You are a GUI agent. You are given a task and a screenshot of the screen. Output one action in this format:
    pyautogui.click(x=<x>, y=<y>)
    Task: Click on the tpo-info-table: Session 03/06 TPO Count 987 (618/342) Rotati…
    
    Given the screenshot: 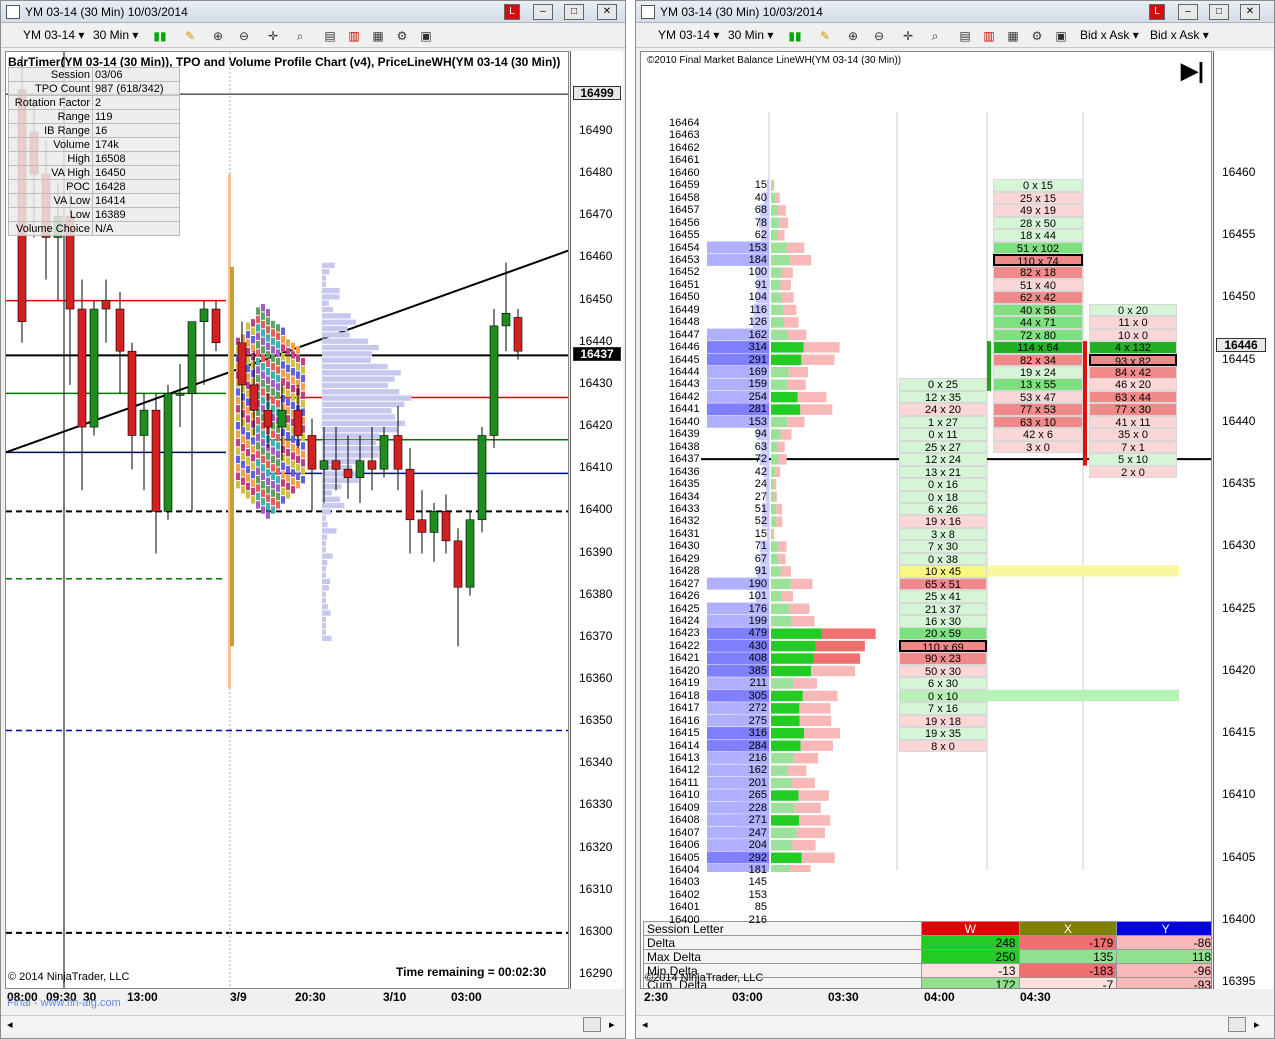 What is the action you would take?
    pyautogui.click(x=94, y=151)
    